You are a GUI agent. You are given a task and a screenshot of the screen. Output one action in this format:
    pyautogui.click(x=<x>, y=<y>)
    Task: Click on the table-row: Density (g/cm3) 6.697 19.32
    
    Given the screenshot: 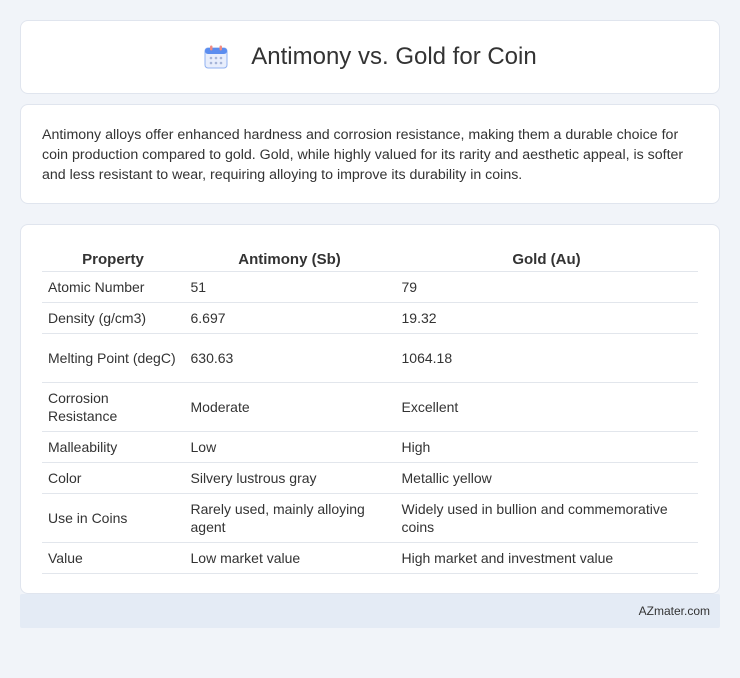 What is the action you would take?
    pyautogui.click(x=370, y=318)
    